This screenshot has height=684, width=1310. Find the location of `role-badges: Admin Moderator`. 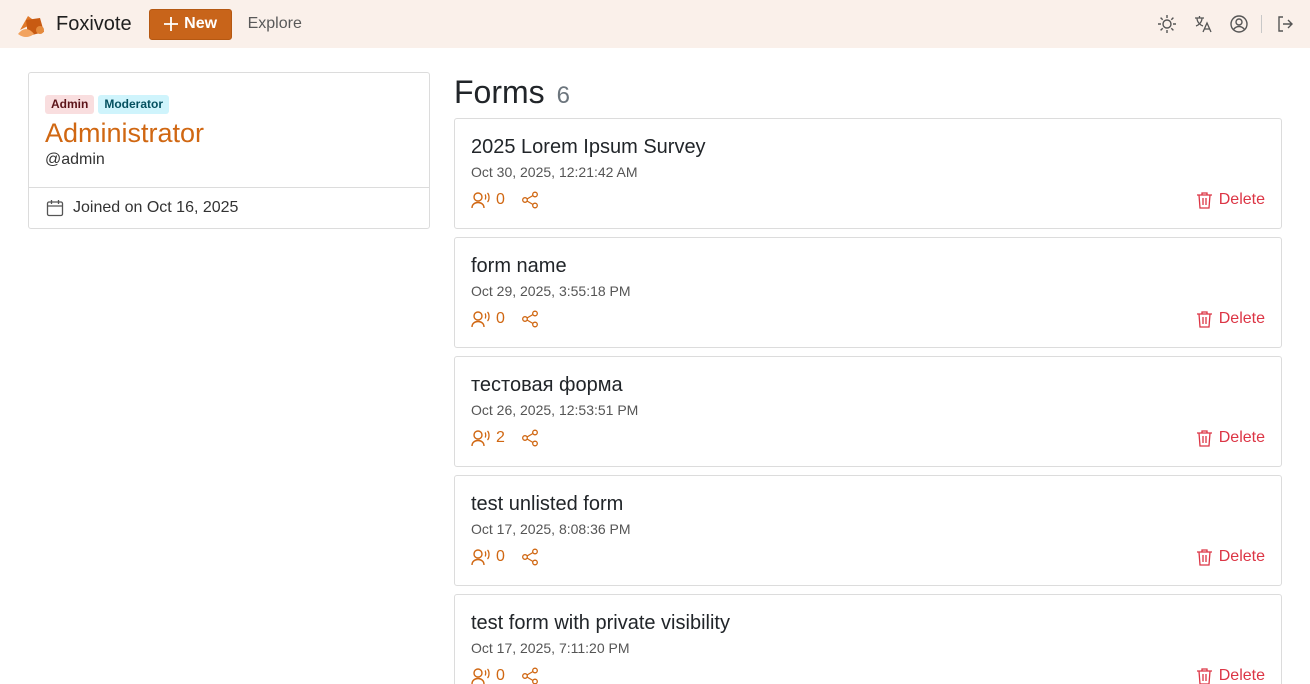

role-badges: Admin Moderator is located at coordinates (229, 104).